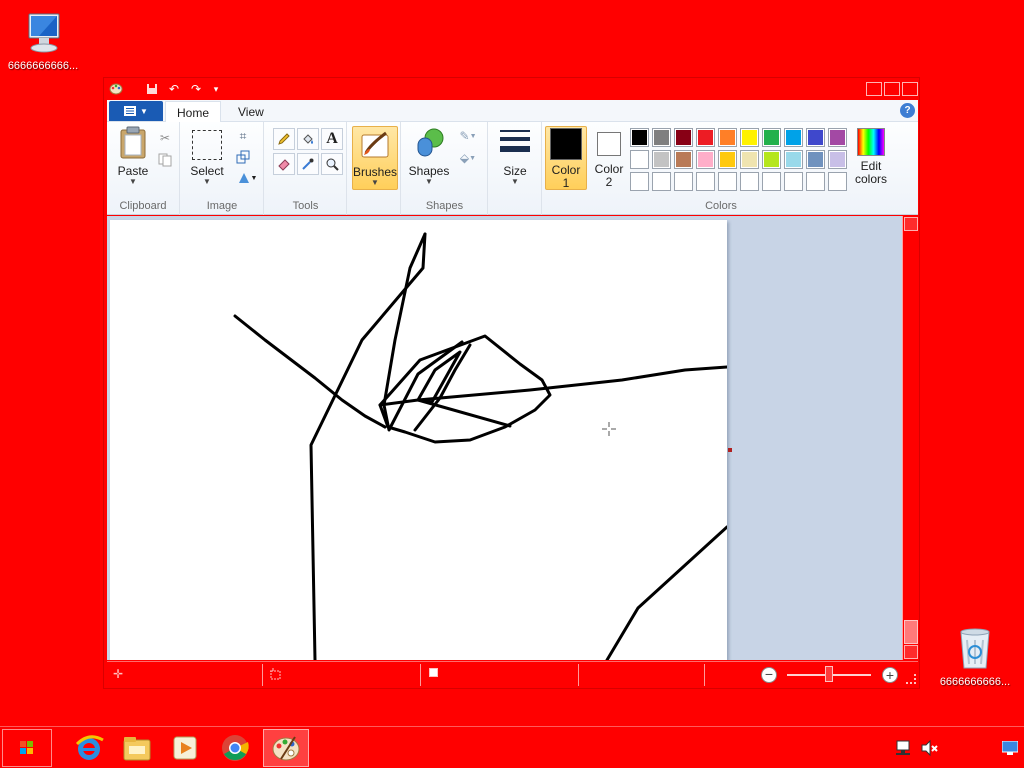 This screenshot has width=1024, height=768. What do you see at coordinates (332, 139) in the screenshot?
I see `text-icon: A` at bounding box center [332, 139].